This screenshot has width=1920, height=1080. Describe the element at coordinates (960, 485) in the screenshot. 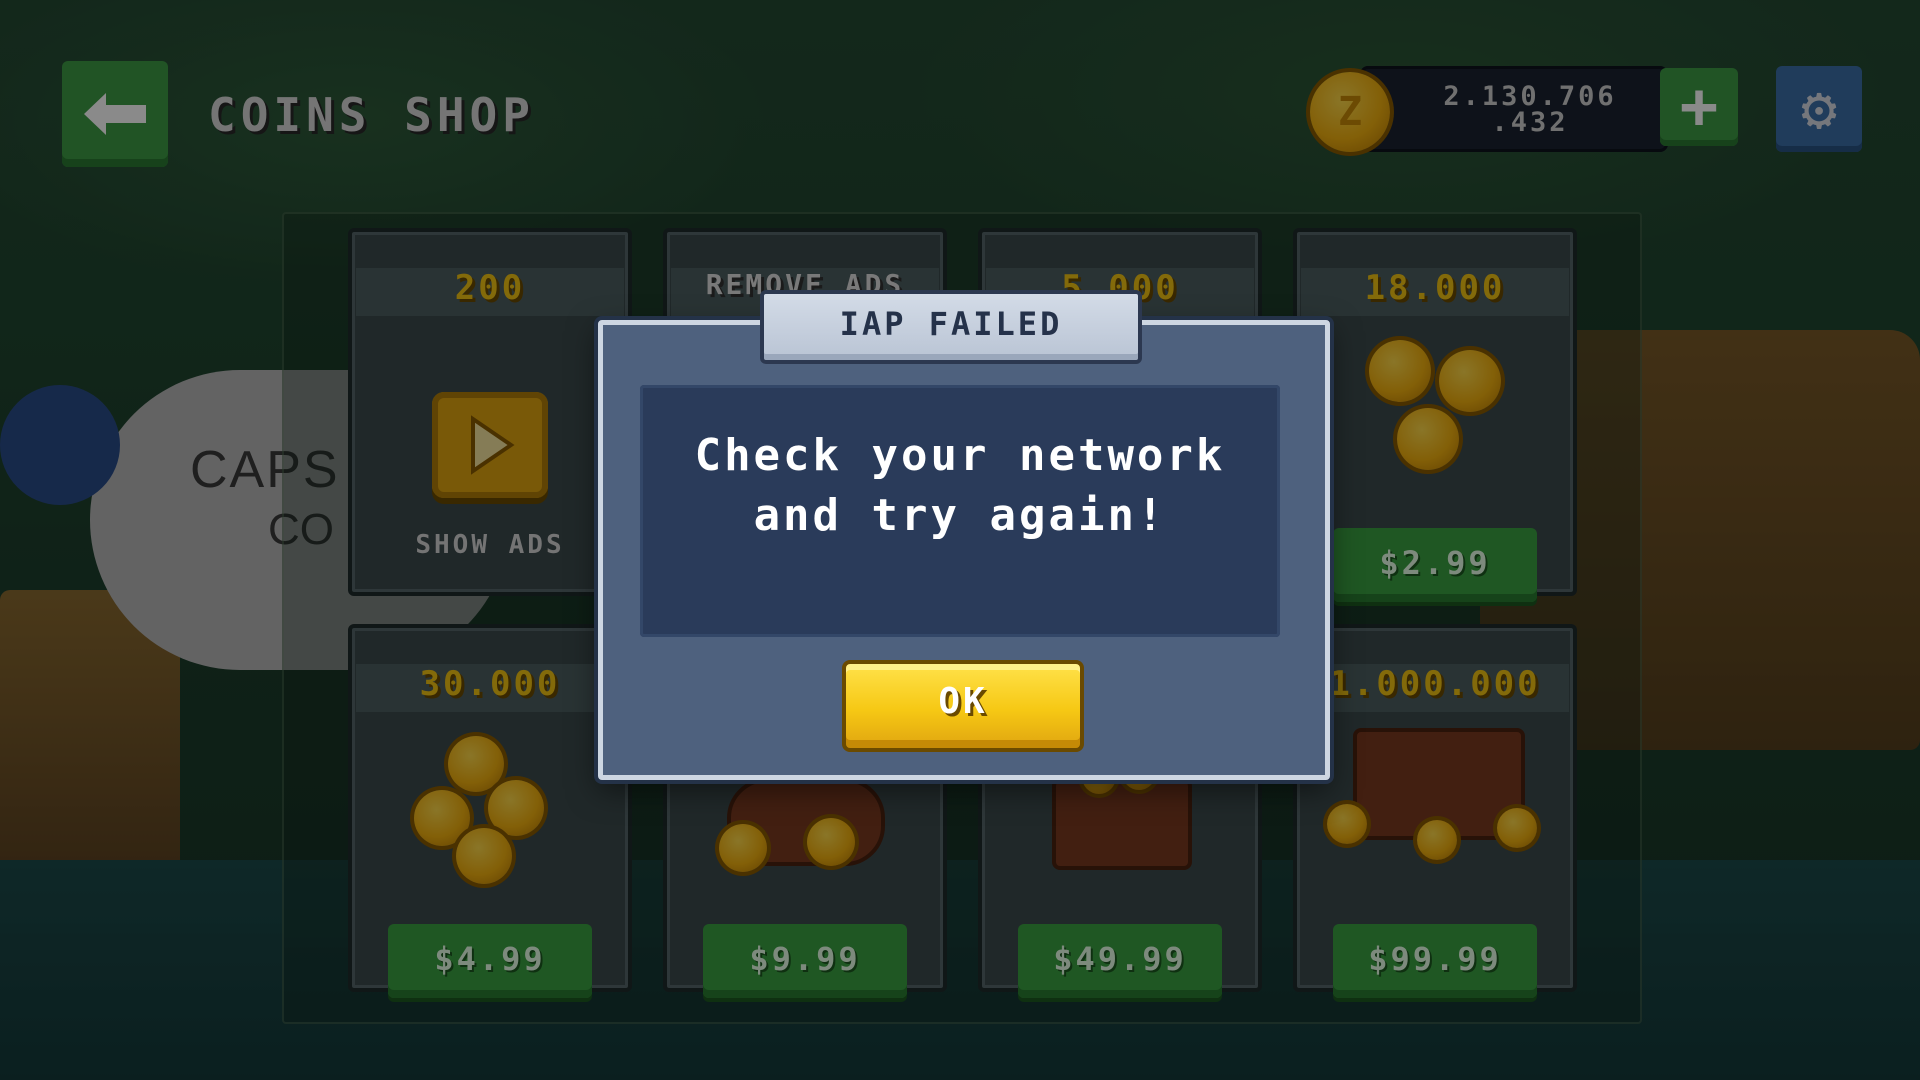

I see `dialog-message: Check your network and try again!` at that location.